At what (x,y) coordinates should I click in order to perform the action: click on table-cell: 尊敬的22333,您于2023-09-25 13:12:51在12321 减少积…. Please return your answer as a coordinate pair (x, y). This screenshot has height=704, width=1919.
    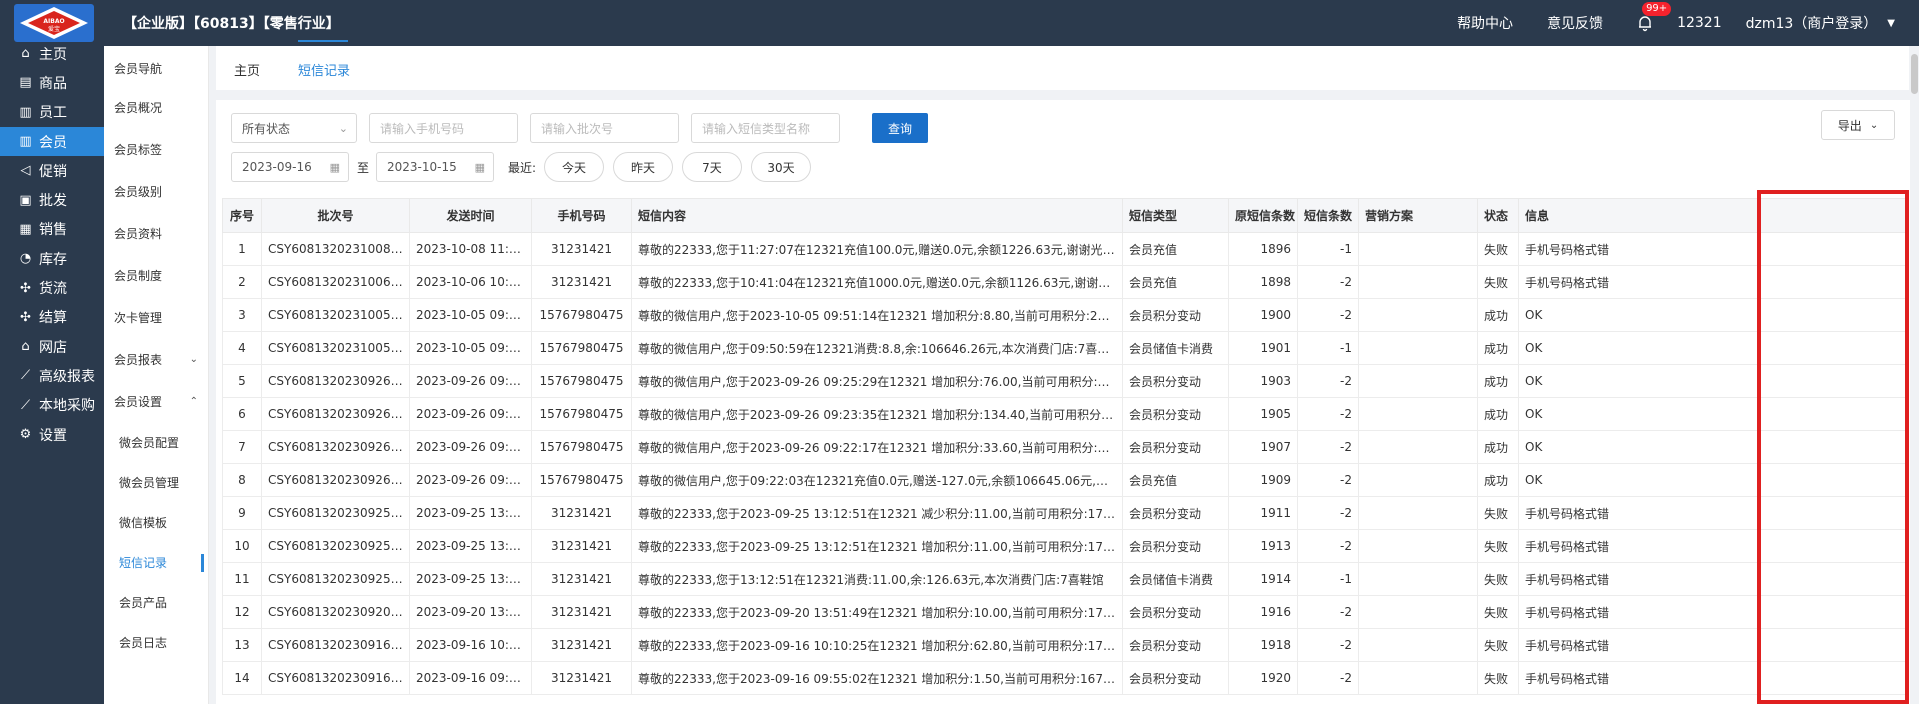
    Looking at the image, I should click on (877, 513).